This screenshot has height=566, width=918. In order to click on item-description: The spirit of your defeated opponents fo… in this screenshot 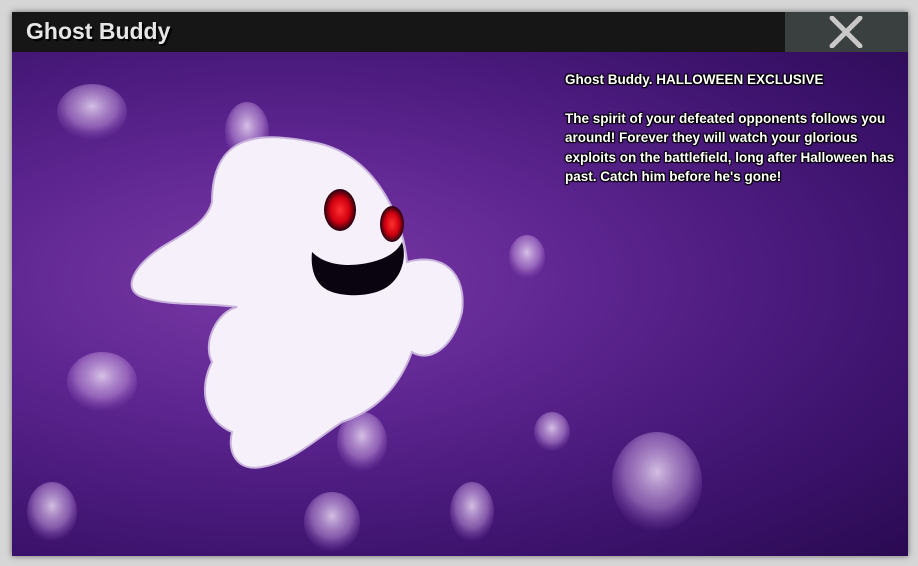, I will do `click(730, 147)`.